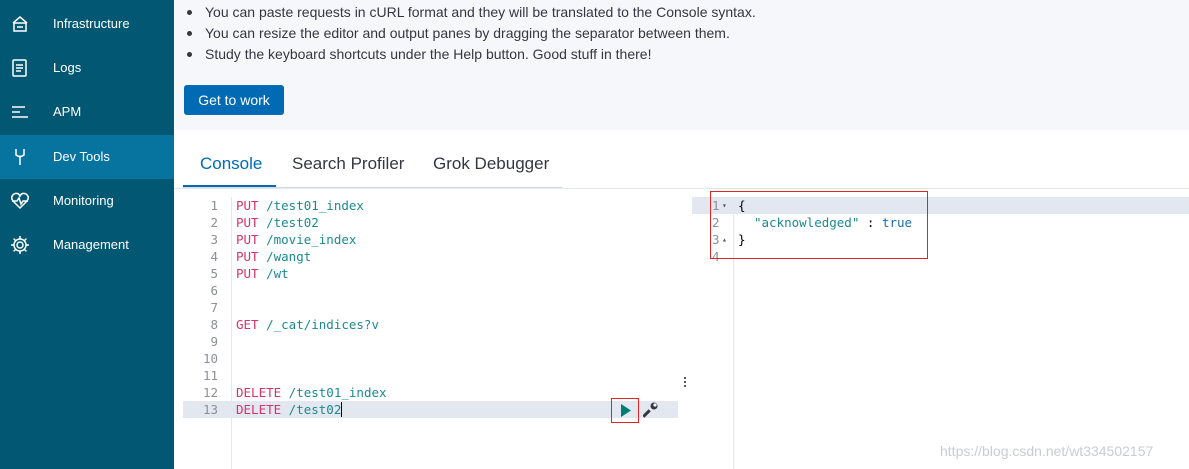  I want to click on sidebar-item-monitoring: Monitoring, so click(87, 201).